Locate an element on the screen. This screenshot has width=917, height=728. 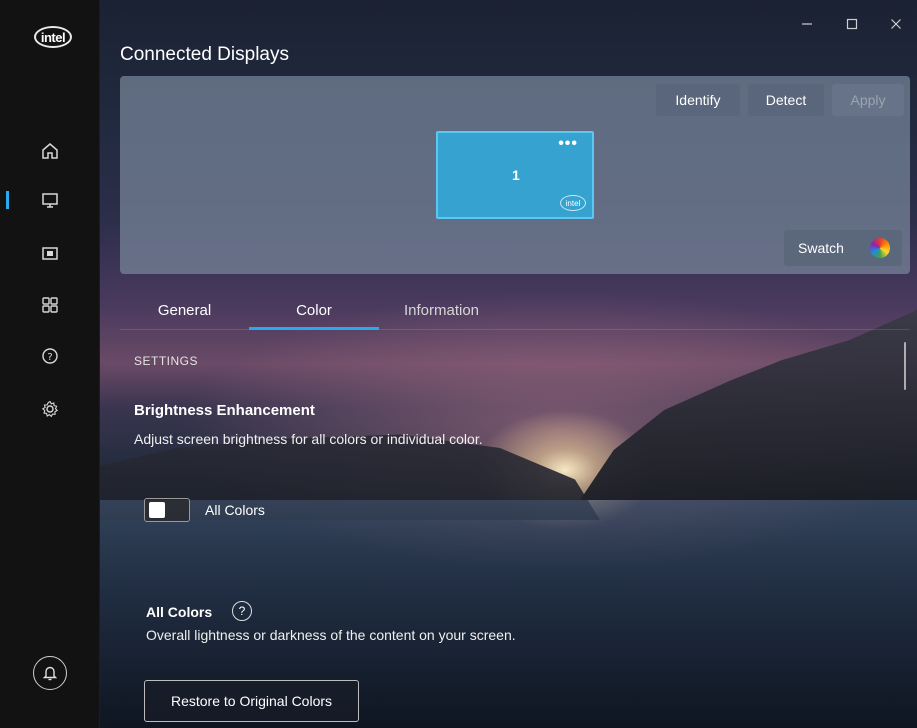
swatch-label: Swatch is located at coordinates (821, 248).